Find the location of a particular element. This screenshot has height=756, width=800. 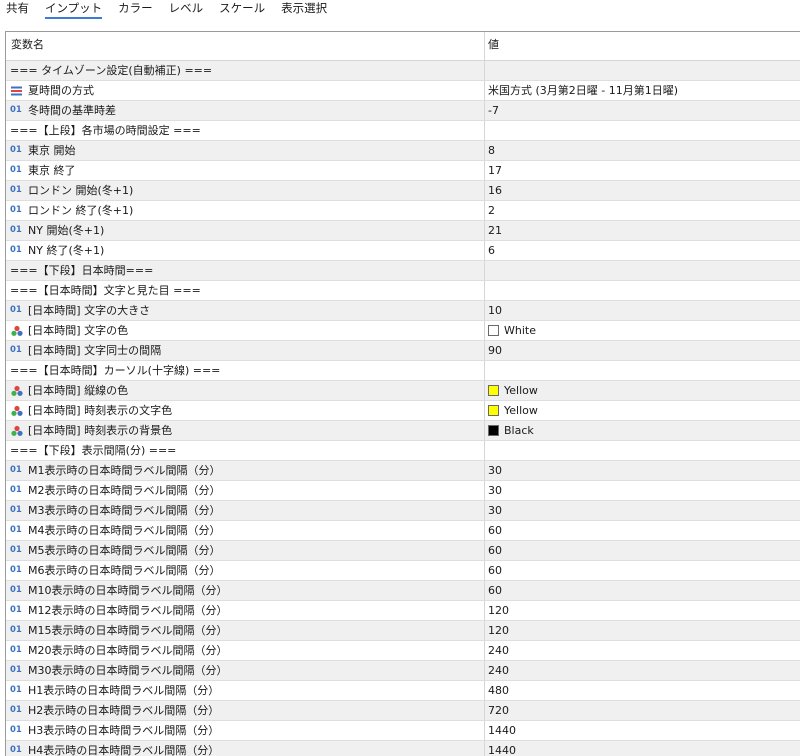

value-cell: 8 is located at coordinates (642, 150).